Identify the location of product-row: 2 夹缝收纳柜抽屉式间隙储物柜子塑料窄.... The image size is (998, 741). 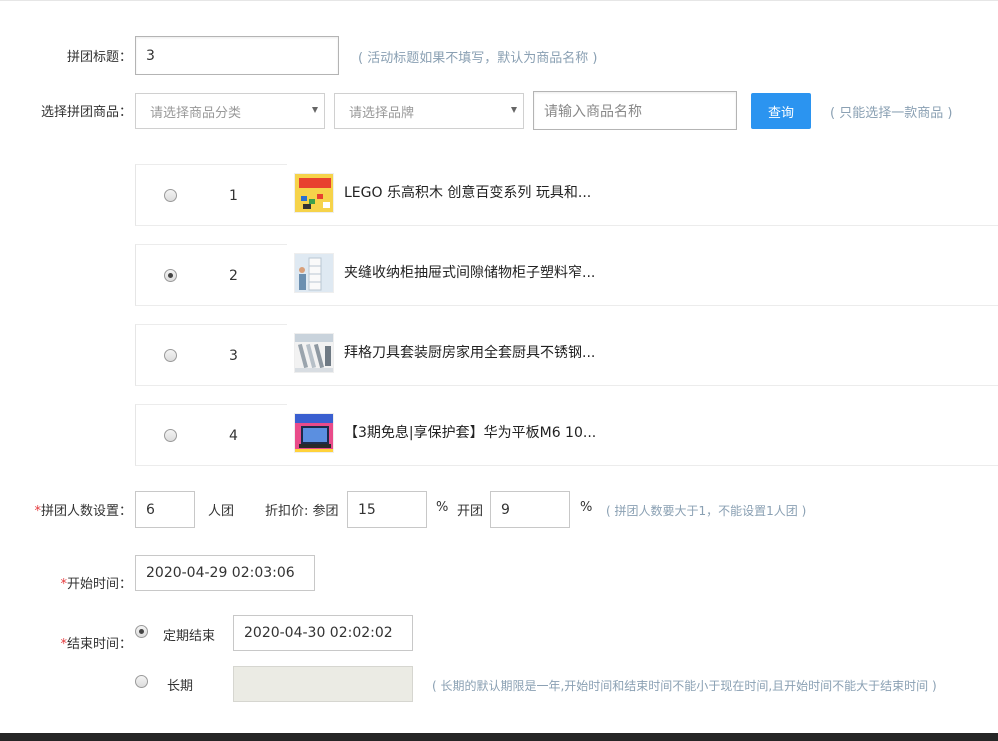
(566, 275).